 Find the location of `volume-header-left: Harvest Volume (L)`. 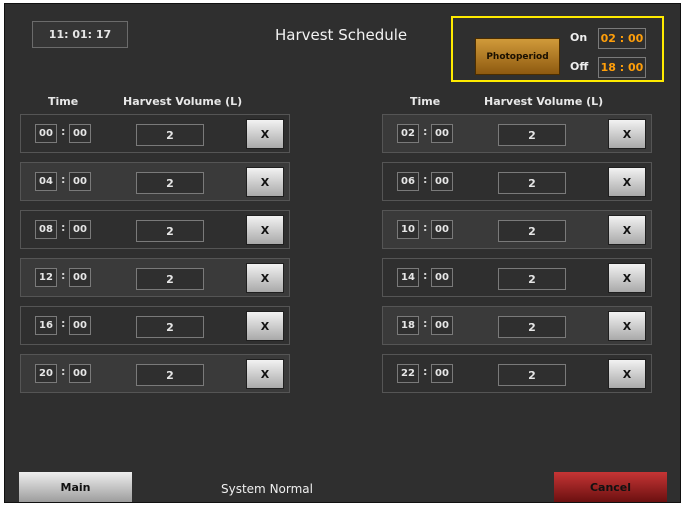

volume-header-left: Harvest Volume (L) is located at coordinates (183, 101).